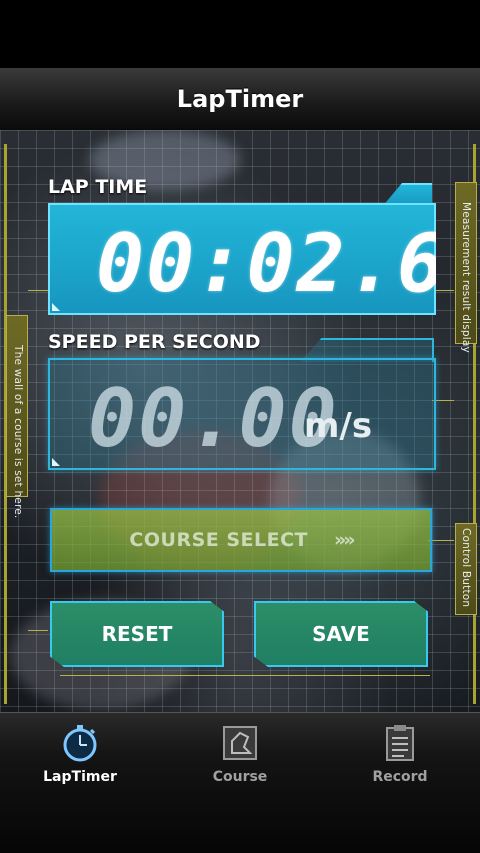 The height and width of the screenshot is (853, 480). Describe the element at coordinates (400, 777) in the screenshot. I see `tab-label: Record` at that location.